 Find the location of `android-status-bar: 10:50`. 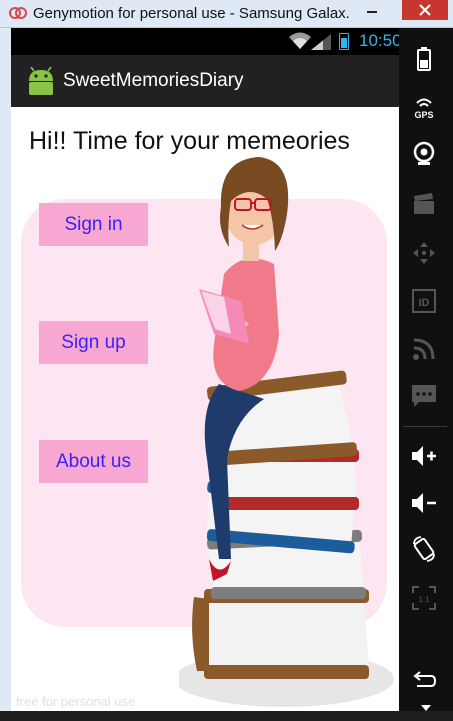

android-status-bar: 10:50 is located at coordinates (206, 41).